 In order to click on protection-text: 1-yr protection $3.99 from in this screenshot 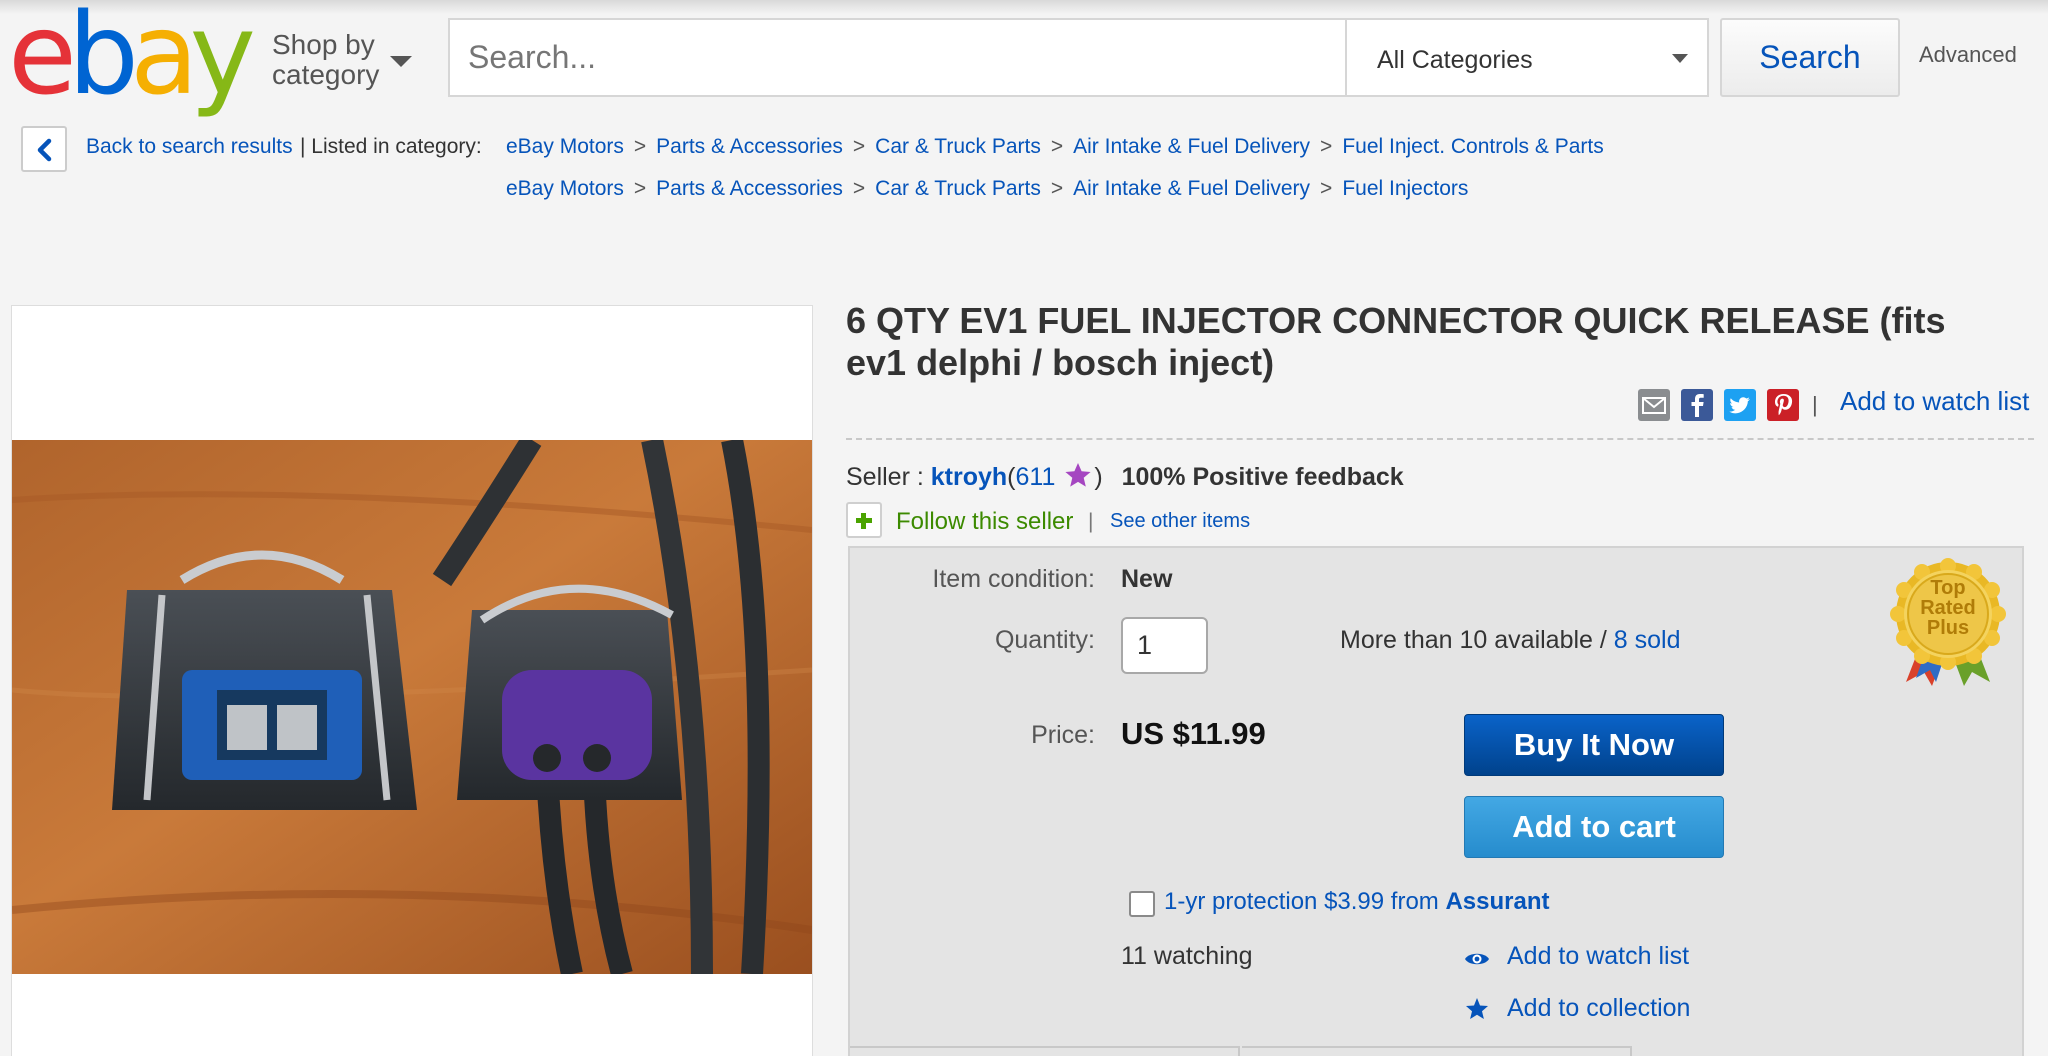, I will do `click(1301, 901)`.